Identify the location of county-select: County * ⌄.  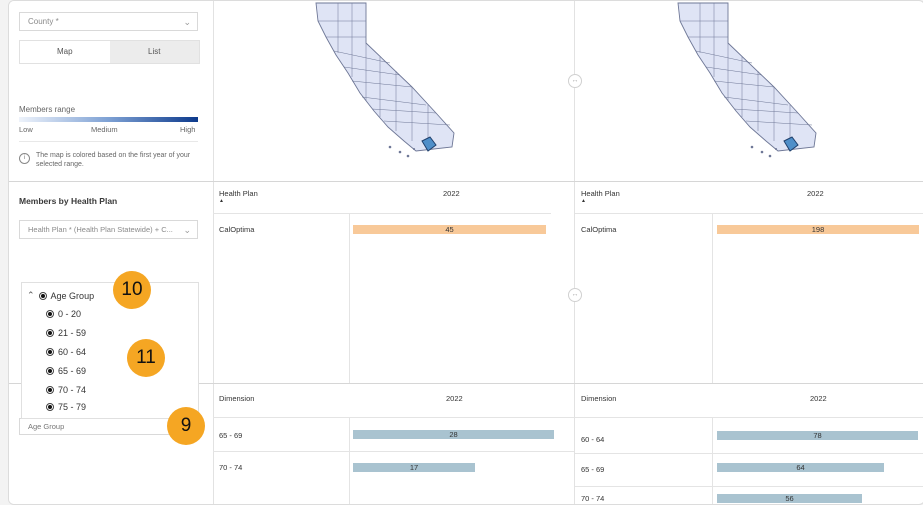
(108, 21).